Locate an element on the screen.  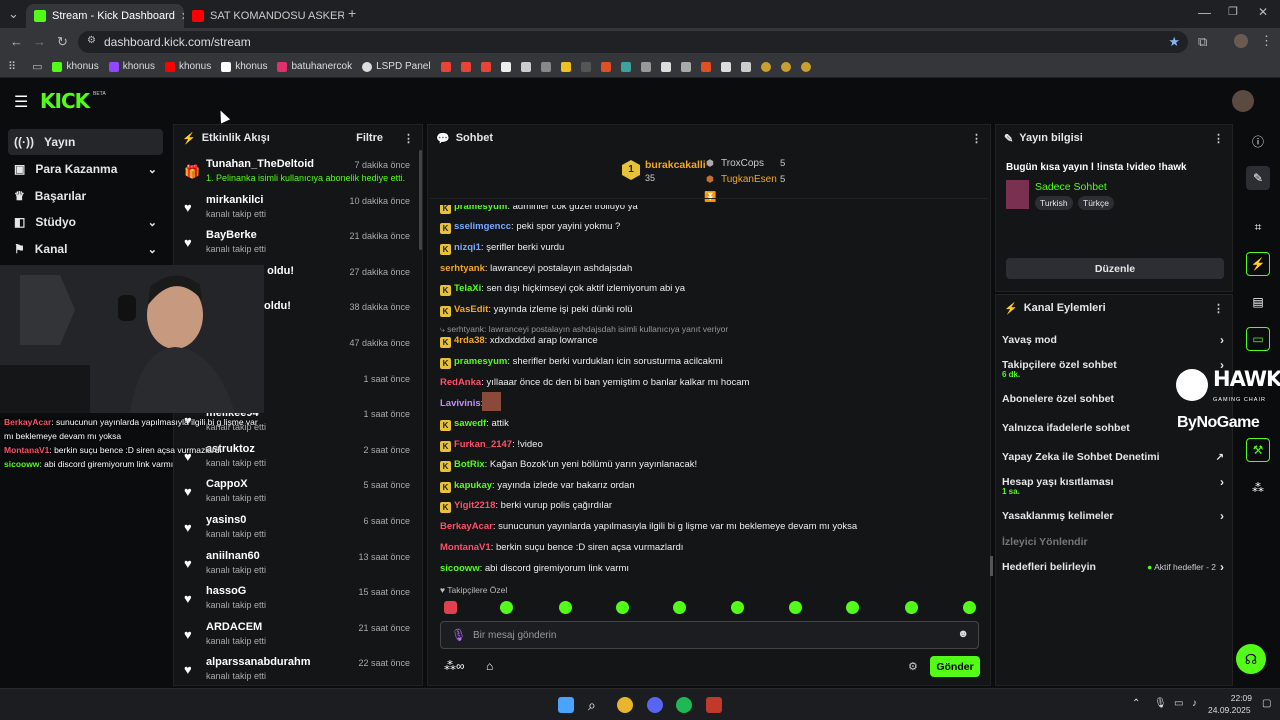
tray-chevron-icon: ⌃ is located at coordinates (1136, 703).